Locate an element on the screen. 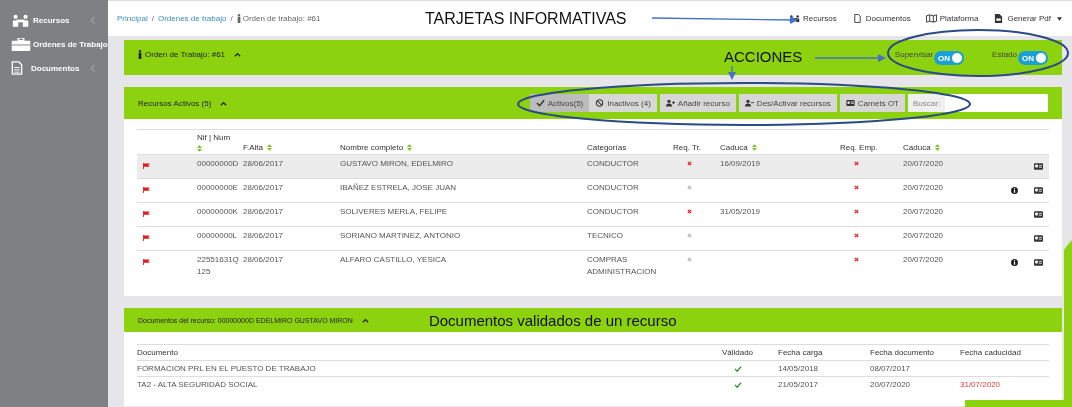  column-header: Req. Emp. is located at coordinates (859, 147).